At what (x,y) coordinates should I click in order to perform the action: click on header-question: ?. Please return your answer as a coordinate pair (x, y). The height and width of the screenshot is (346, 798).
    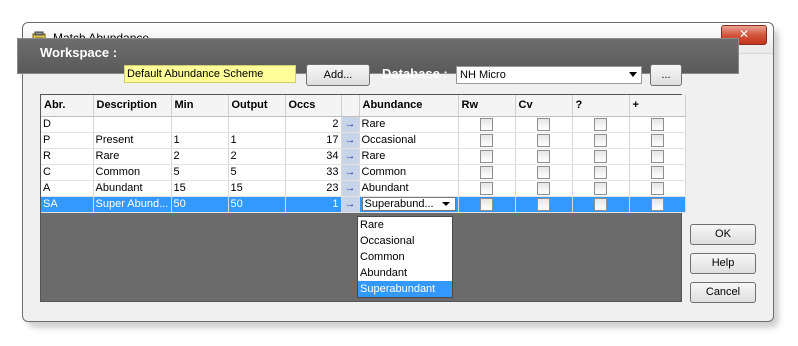
    Looking at the image, I should click on (601, 106).